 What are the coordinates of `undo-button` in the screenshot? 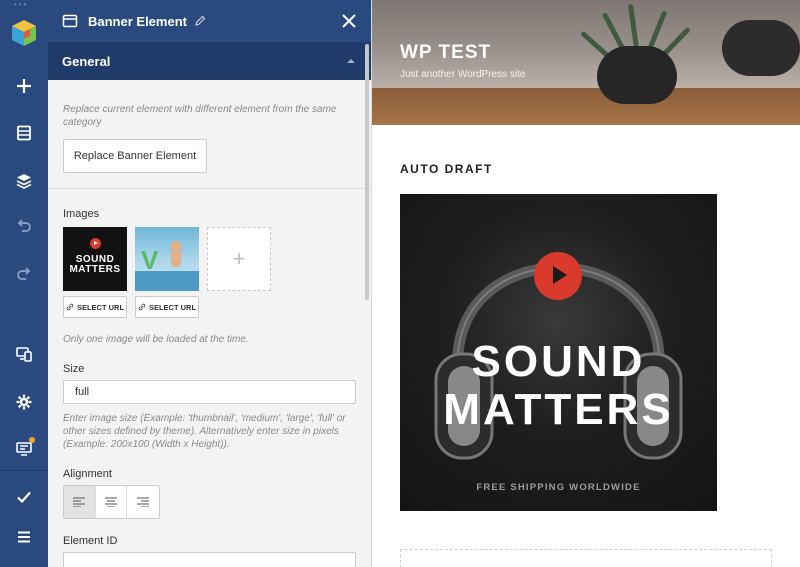 It's located at (24, 226).